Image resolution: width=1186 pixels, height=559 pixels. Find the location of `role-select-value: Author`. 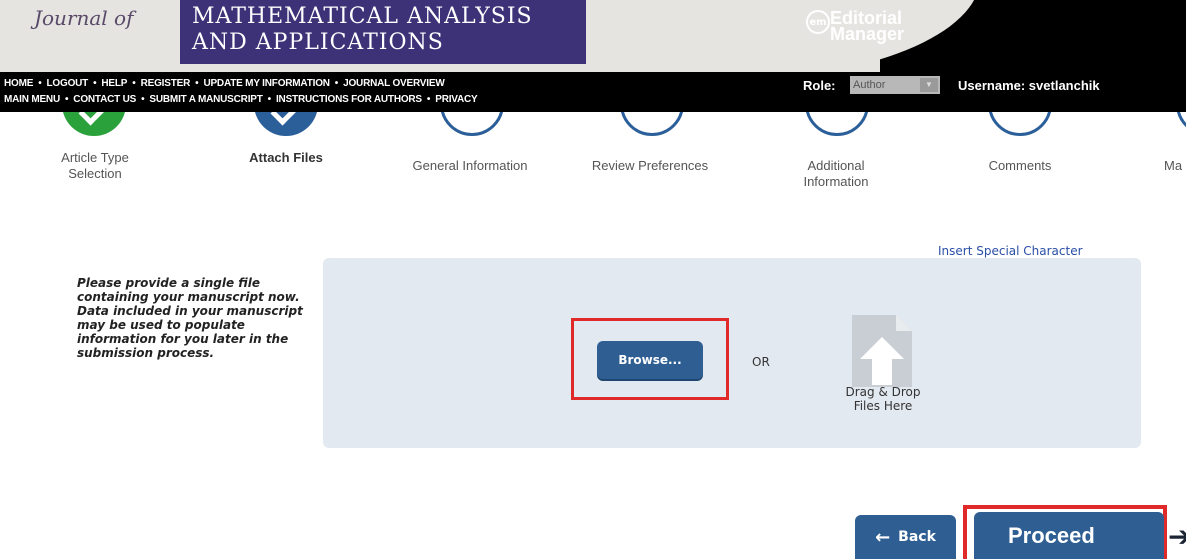

role-select-value: Author is located at coordinates (869, 85).